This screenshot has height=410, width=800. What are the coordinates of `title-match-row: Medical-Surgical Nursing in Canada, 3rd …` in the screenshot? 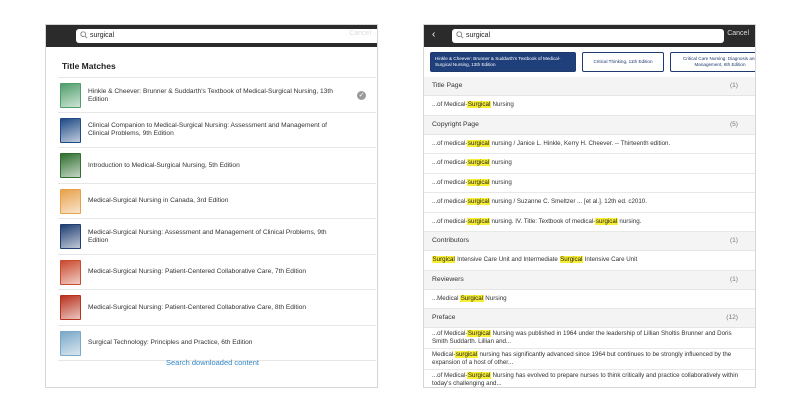 It's located at (217, 201).